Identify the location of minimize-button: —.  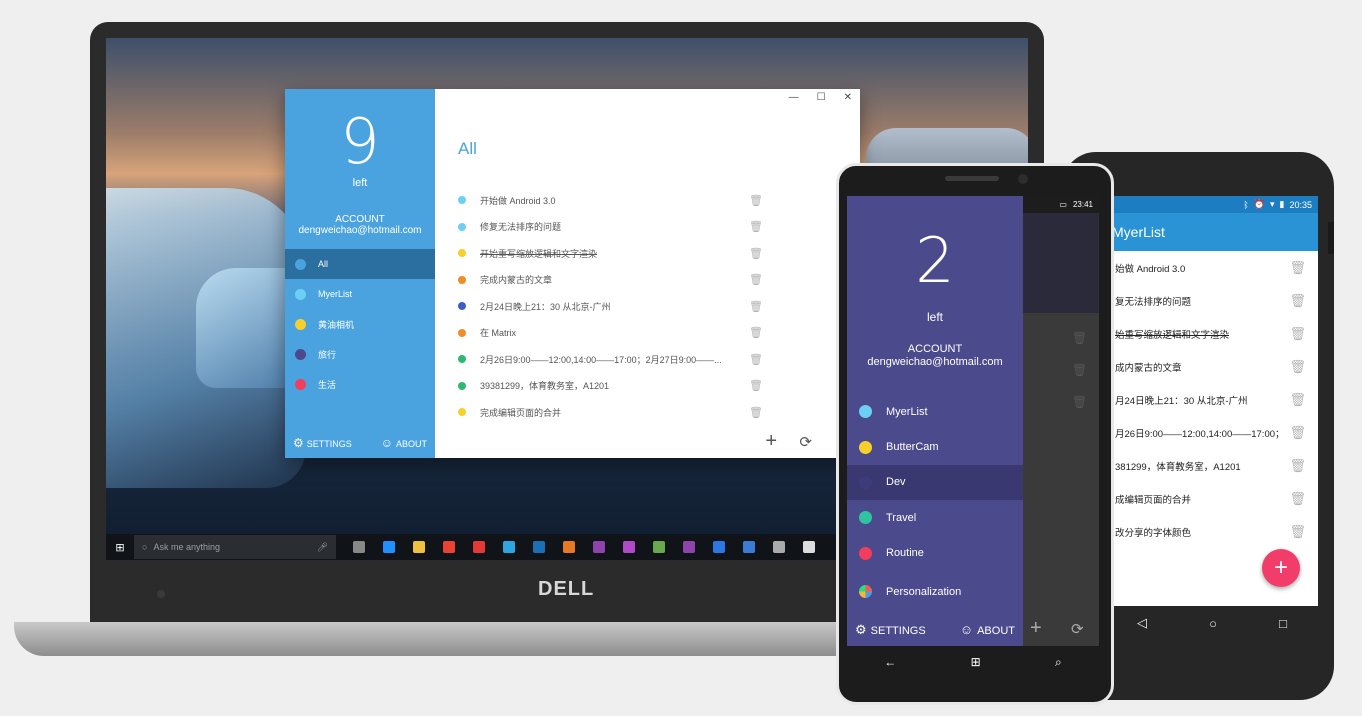
(794, 97).